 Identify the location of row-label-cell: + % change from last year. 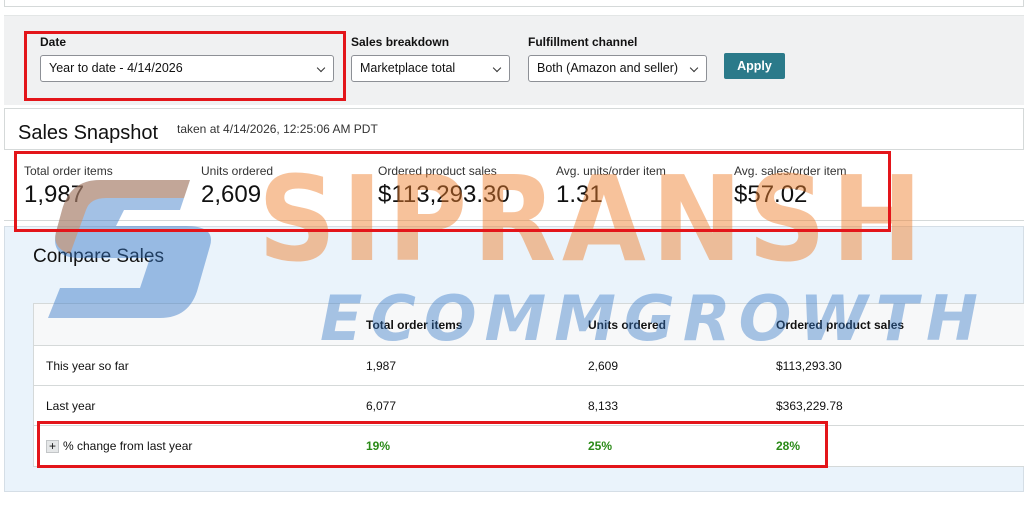
(119, 446).